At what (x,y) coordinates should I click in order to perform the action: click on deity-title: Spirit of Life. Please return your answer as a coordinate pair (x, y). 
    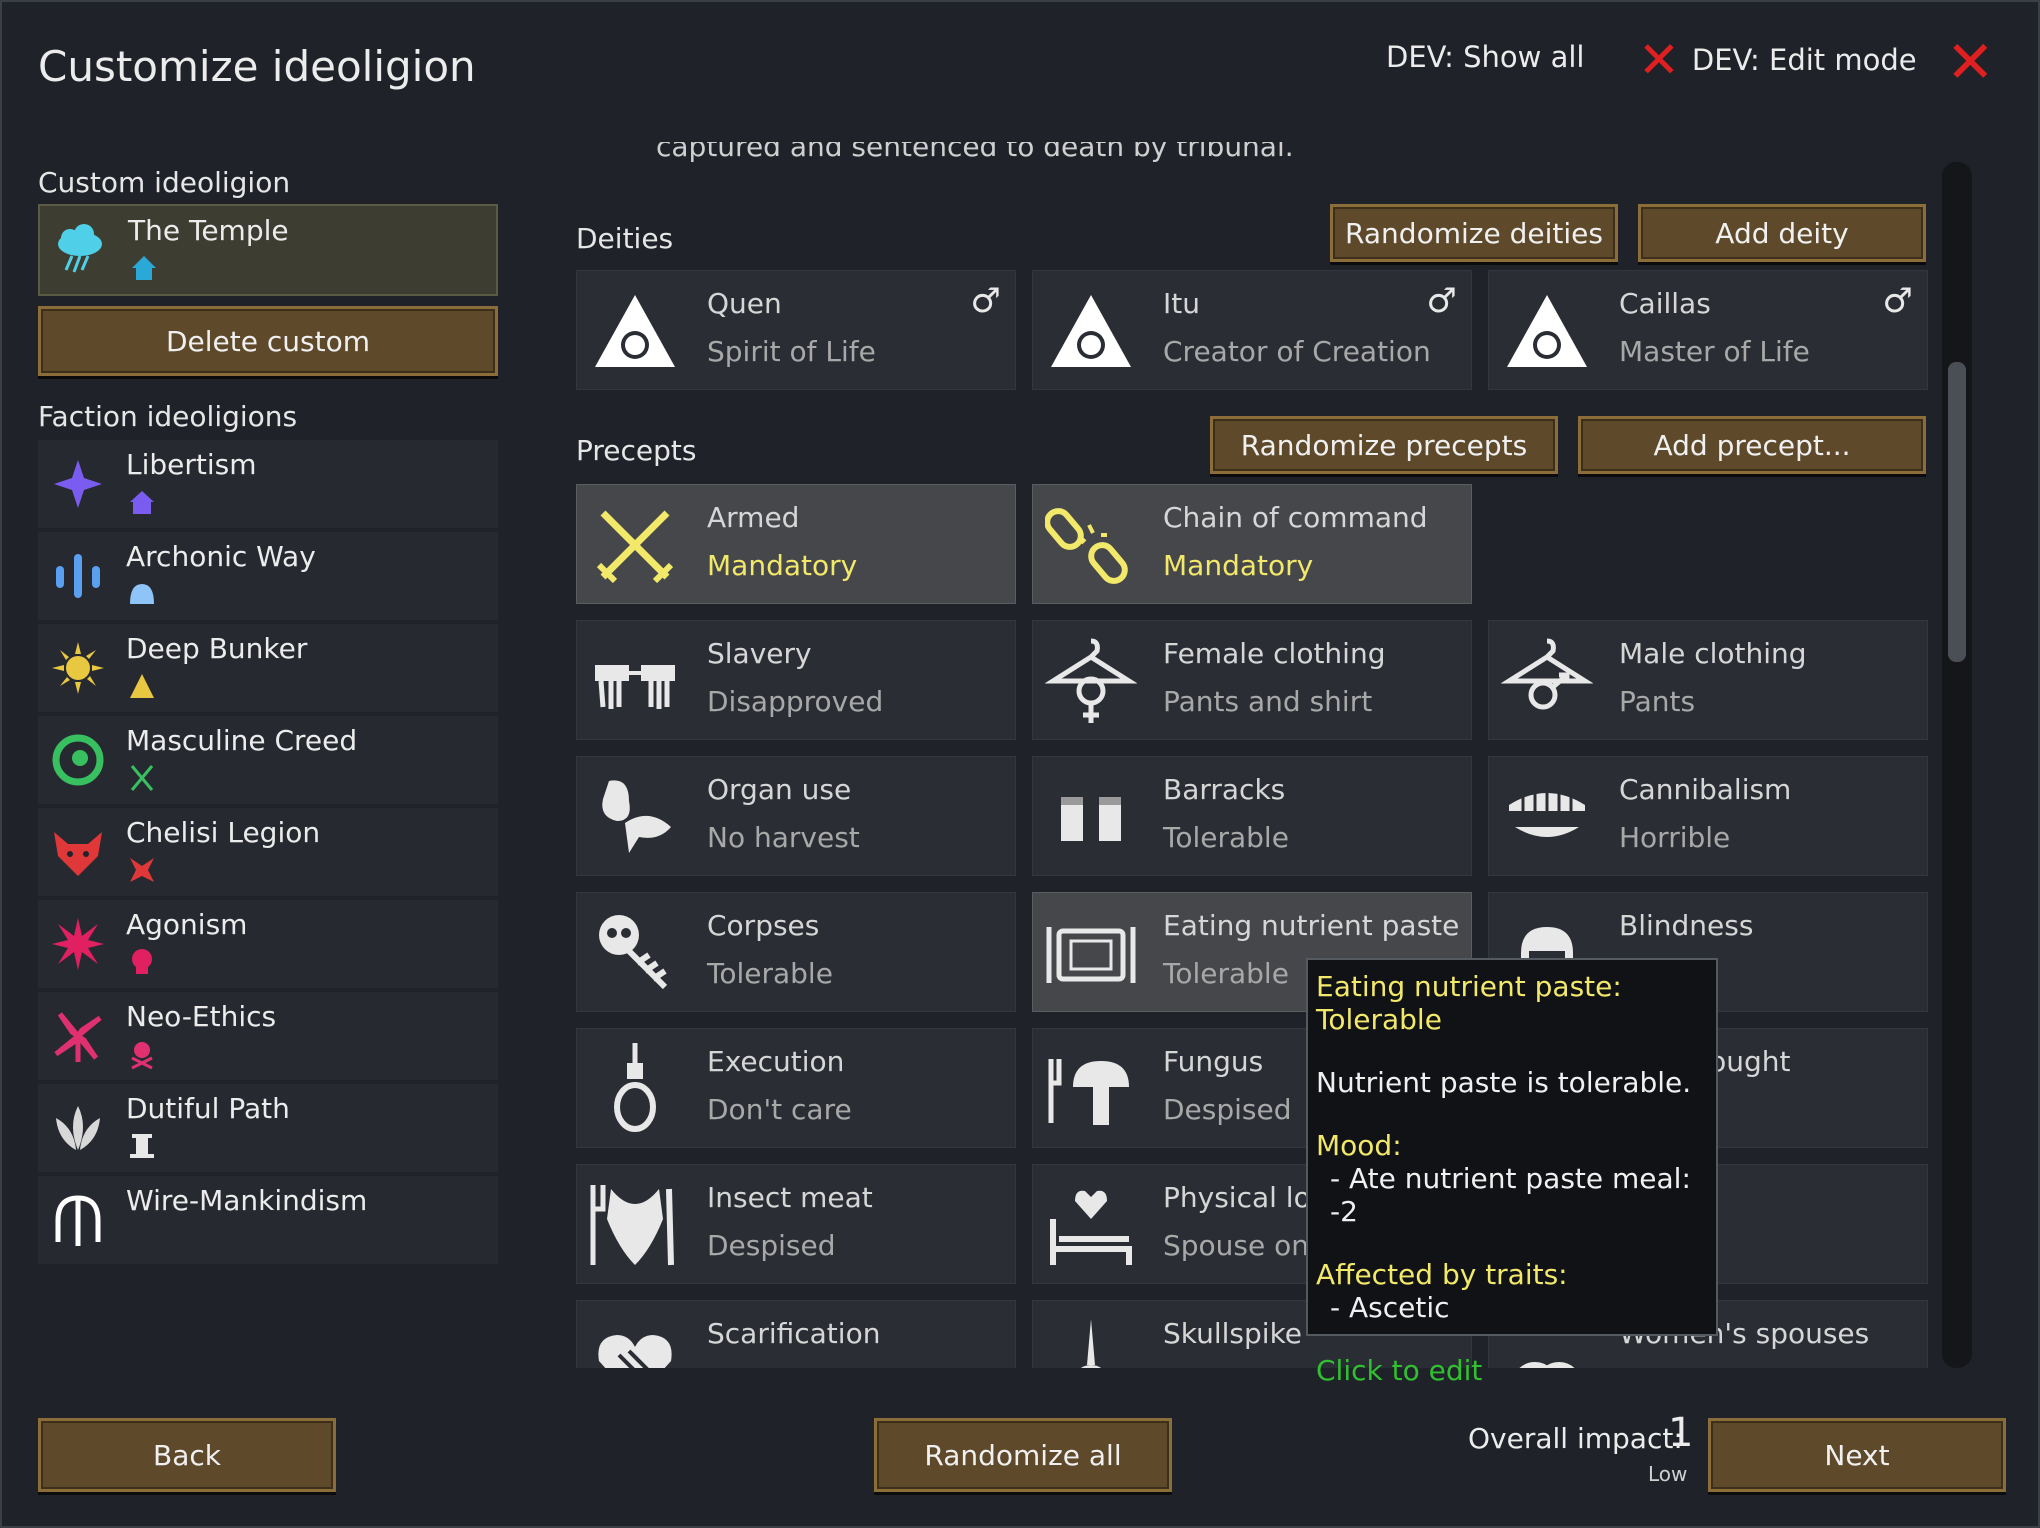
    Looking at the image, I should click on (791, 351).